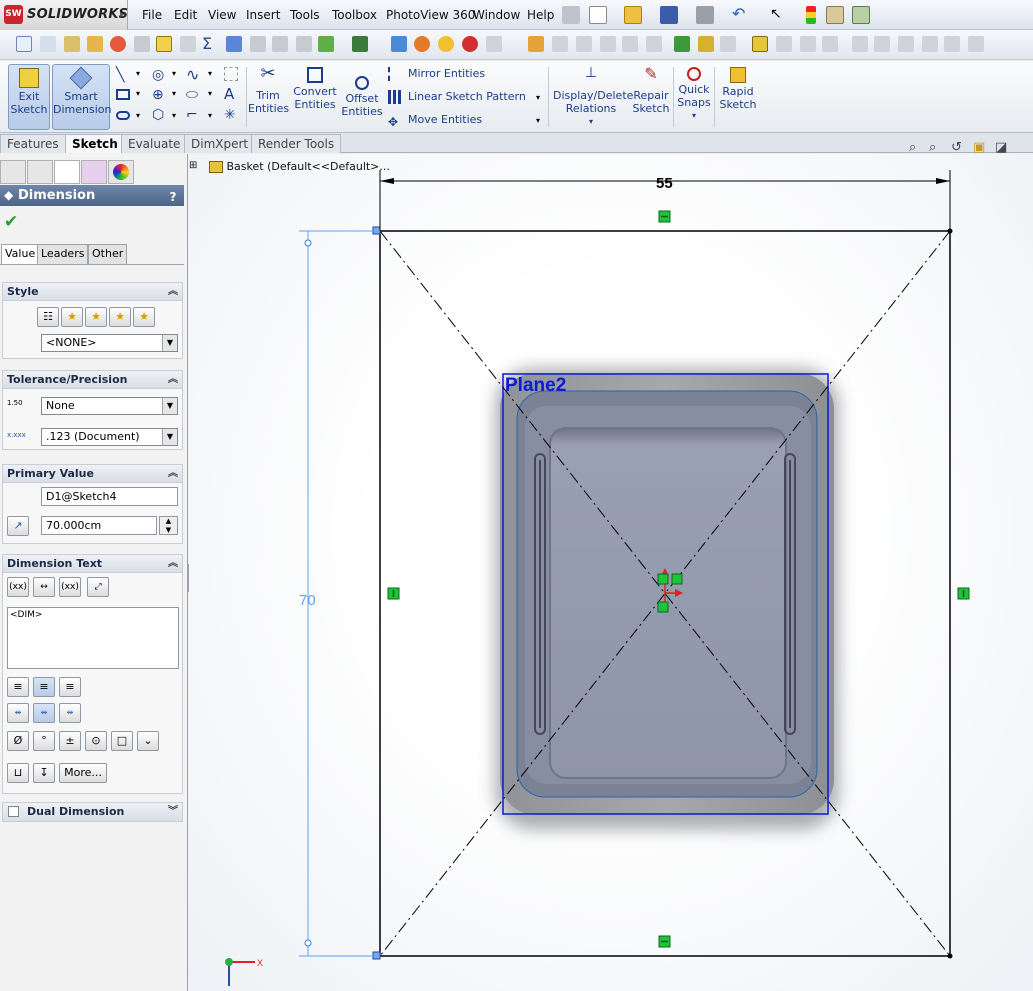 This screenshot has width=1033, height=991. I want to click on diameter-symbol-button: Ø, so click(18, 741).